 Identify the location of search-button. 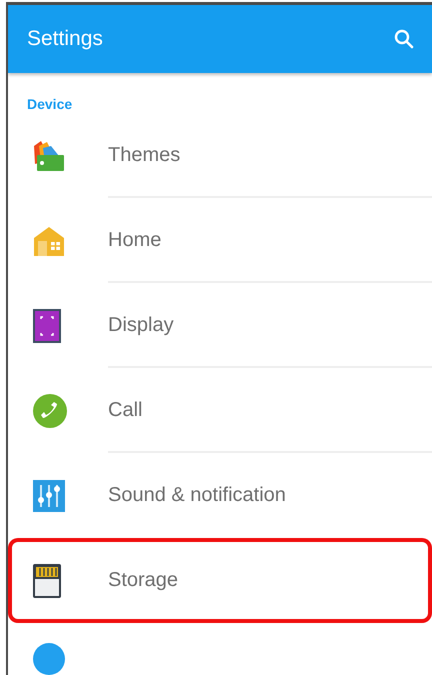
(404, 39).